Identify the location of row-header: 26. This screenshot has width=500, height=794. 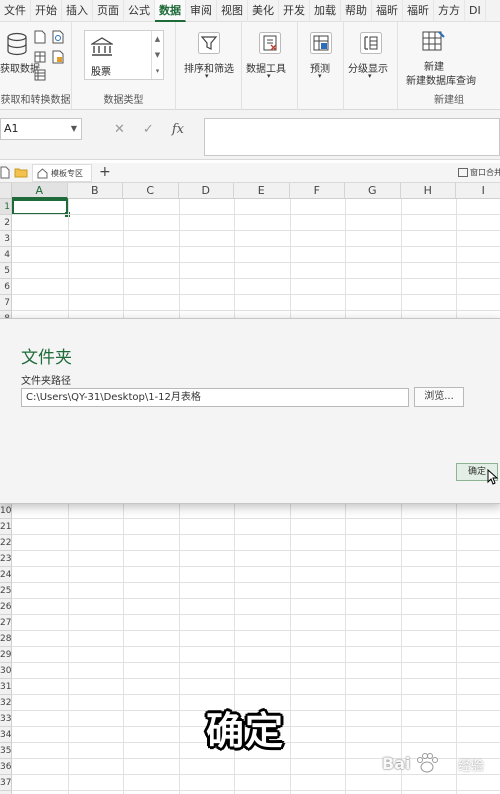
(6, 607).